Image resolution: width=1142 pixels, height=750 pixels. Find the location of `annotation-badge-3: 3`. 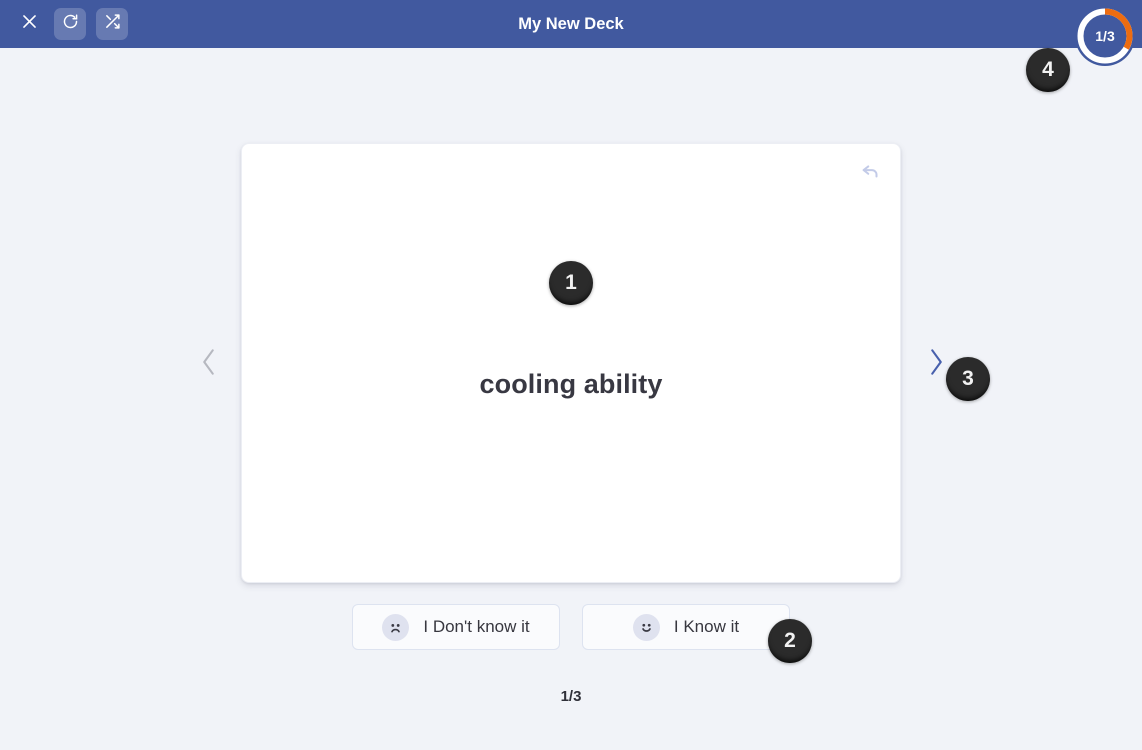

annotation-badge-3: 3 is located at coordinates (968, 379).